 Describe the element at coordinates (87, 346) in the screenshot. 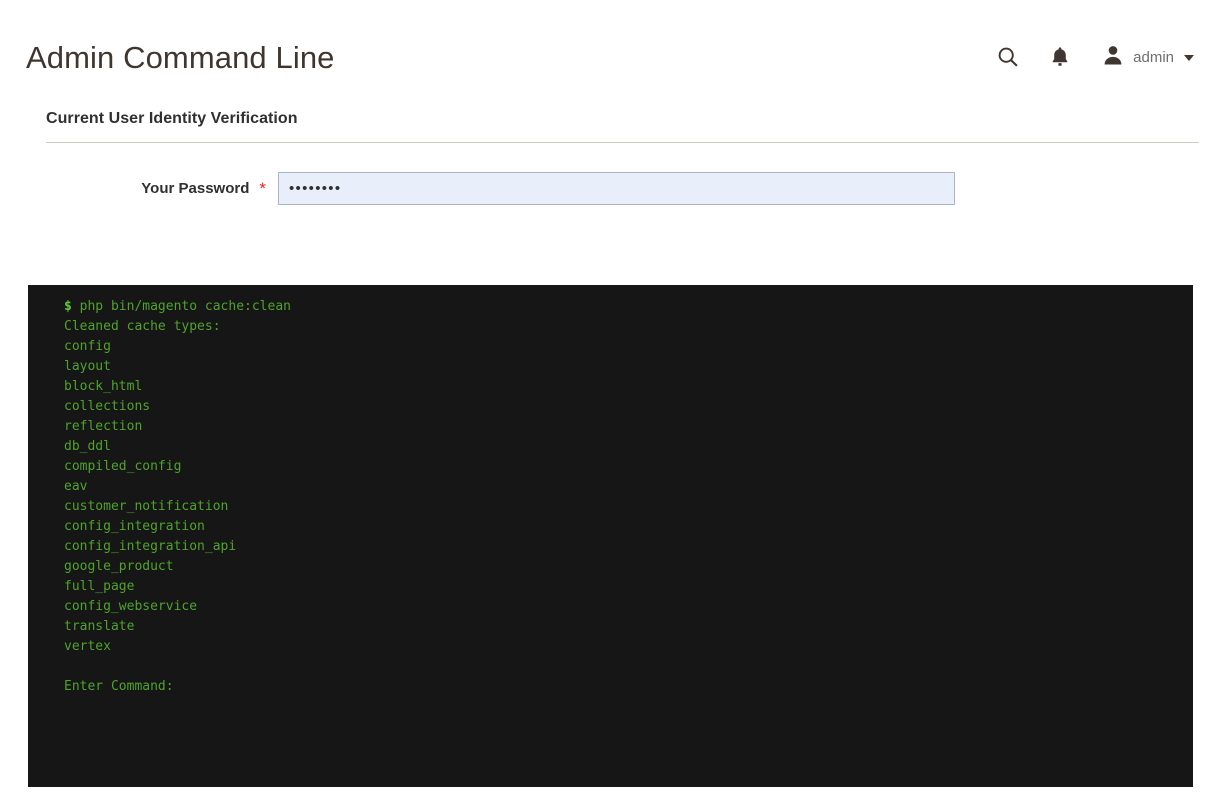

I see `terminal-output-line: config` at that location.